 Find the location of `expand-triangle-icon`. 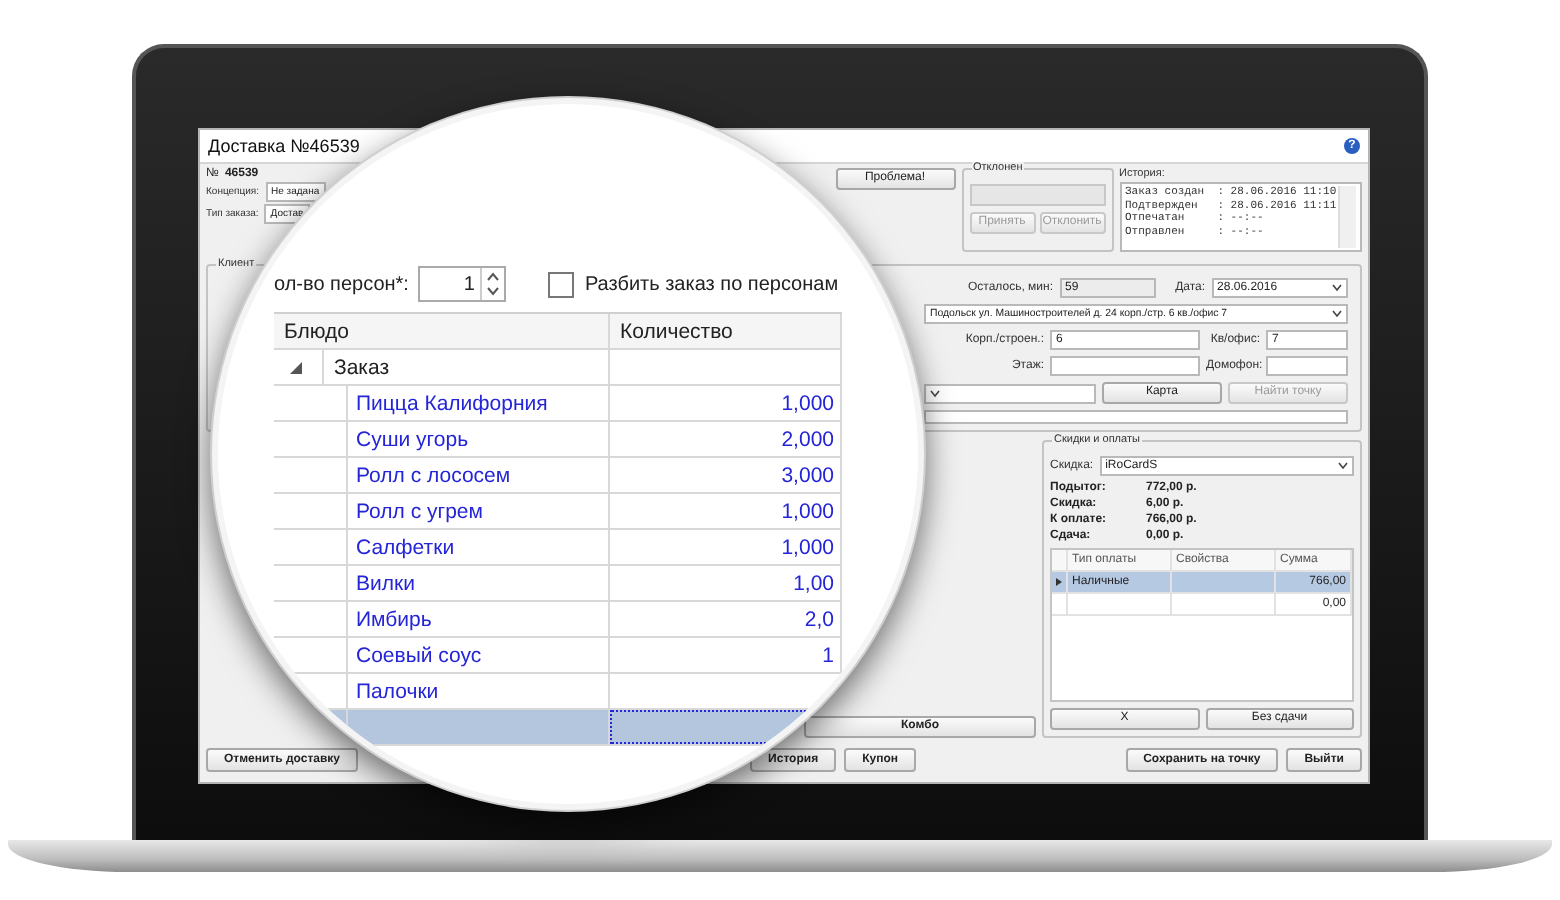

expand-triangle-icon is located at coordinates (296, 367).